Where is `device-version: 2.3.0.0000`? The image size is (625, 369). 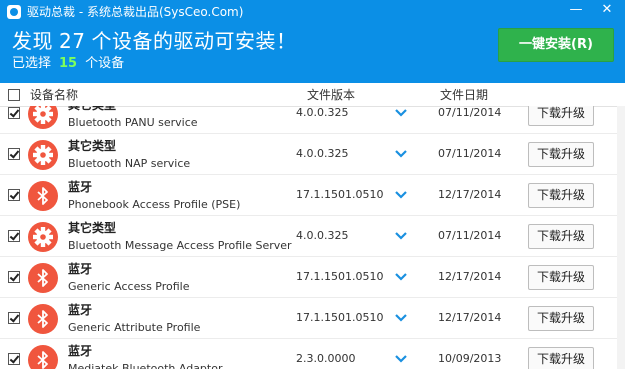
device-version: 2.3.0.0000 is located at coordinates (326, 358).